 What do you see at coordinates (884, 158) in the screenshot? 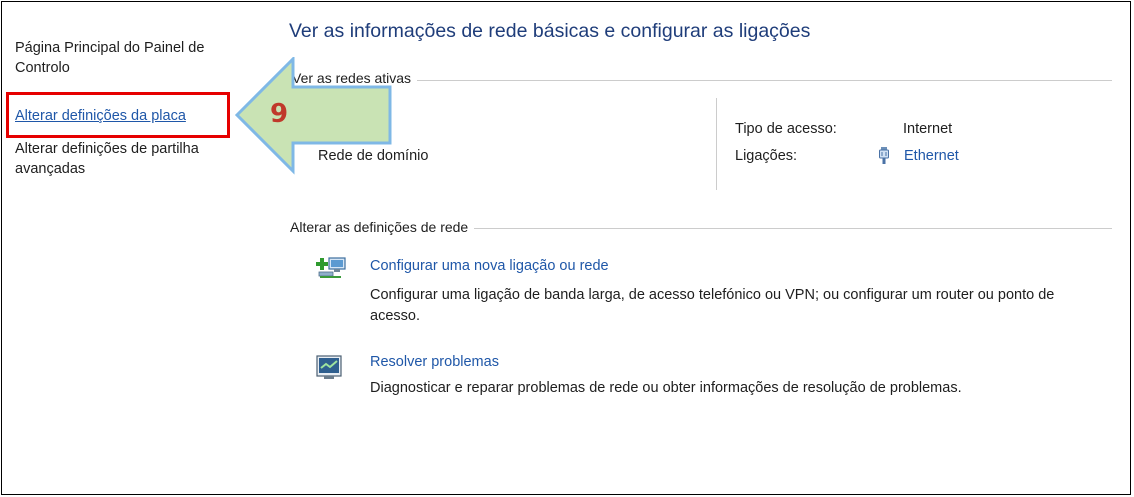
I see `ethernet-plug-icon` at bounding box center [884, 158].